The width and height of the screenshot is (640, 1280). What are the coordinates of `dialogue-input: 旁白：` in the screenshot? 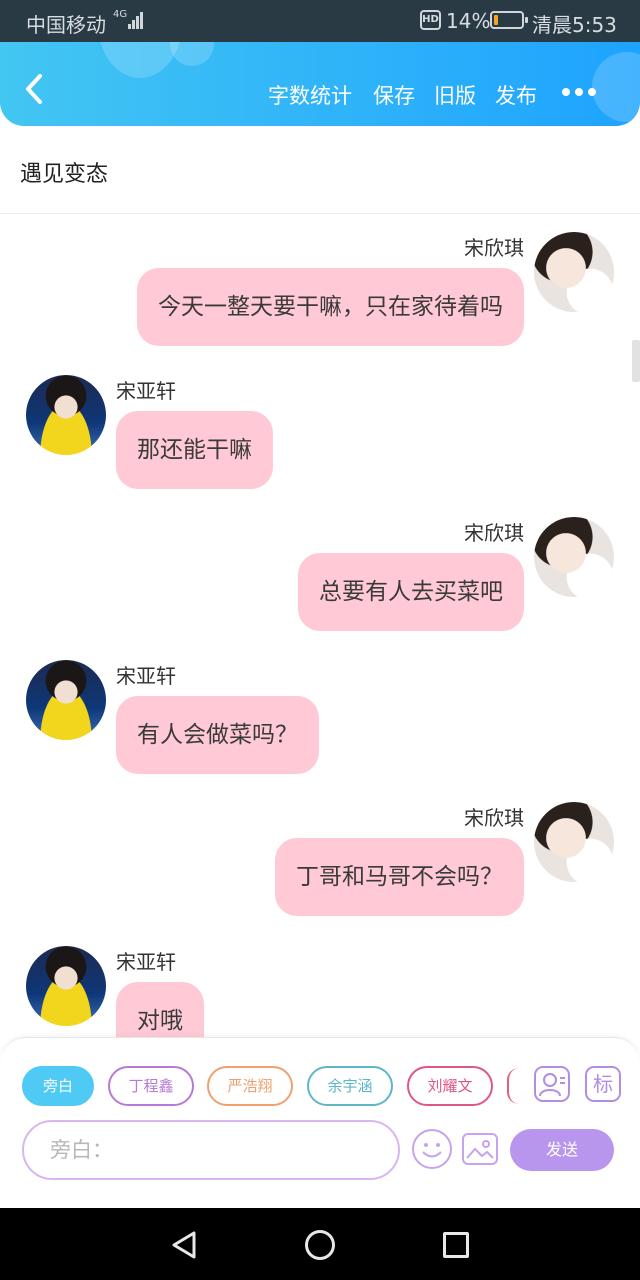 It's located at (211, 1150).